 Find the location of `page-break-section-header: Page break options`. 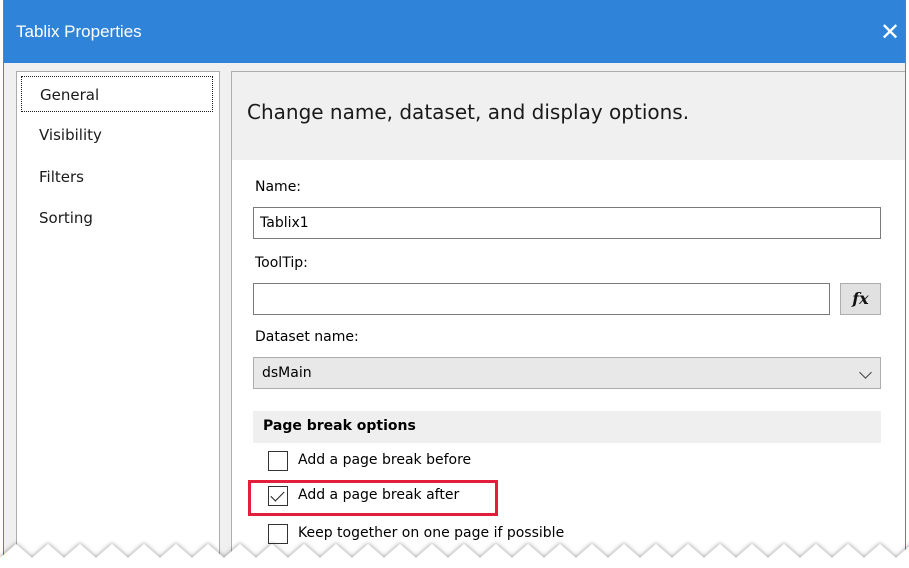

page-break-section-header: Page break options is located at coordinates (567, 427).